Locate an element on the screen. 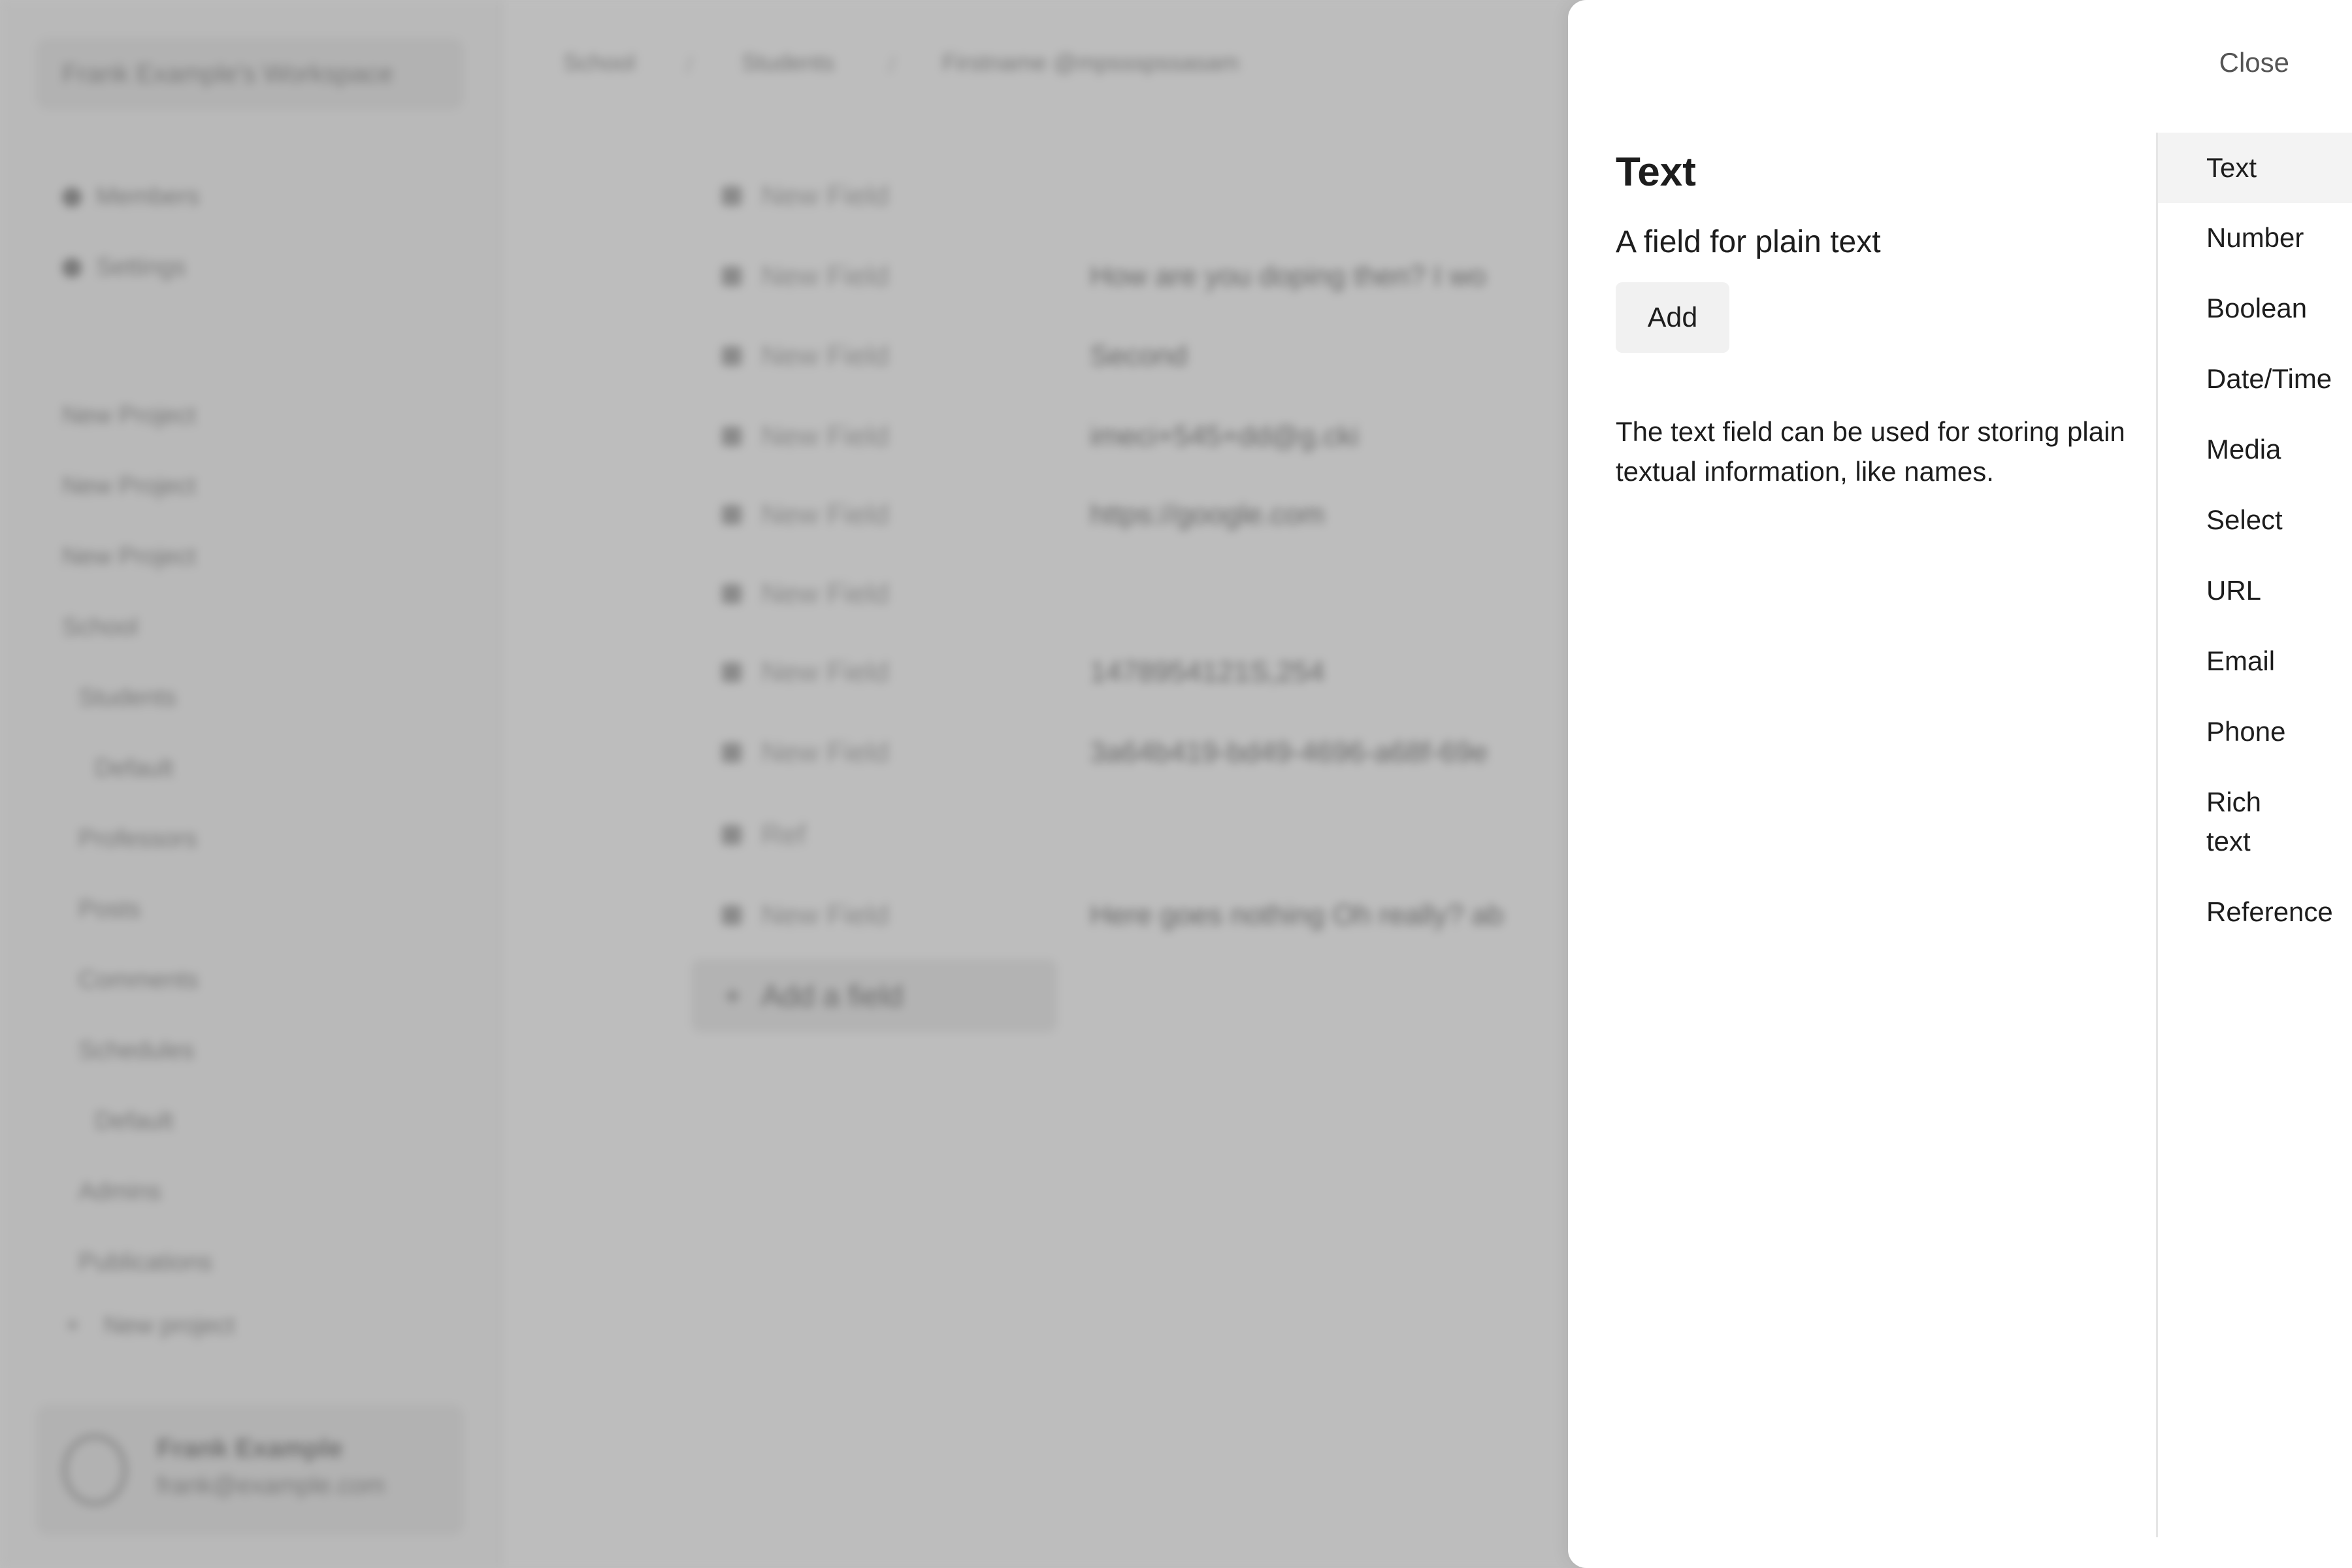 This screenshot has height=1568, width=2352. add-field-type-button: Add is located at coordinates (1672, 317).